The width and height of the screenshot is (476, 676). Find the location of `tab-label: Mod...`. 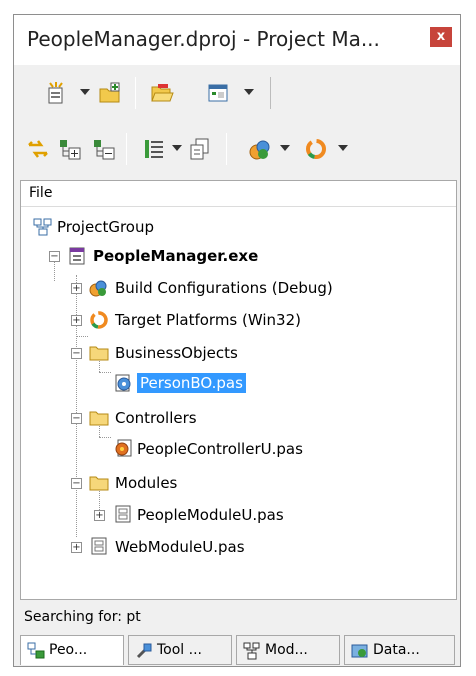

tab-label: Mod... is located at coordinates (286, 650).